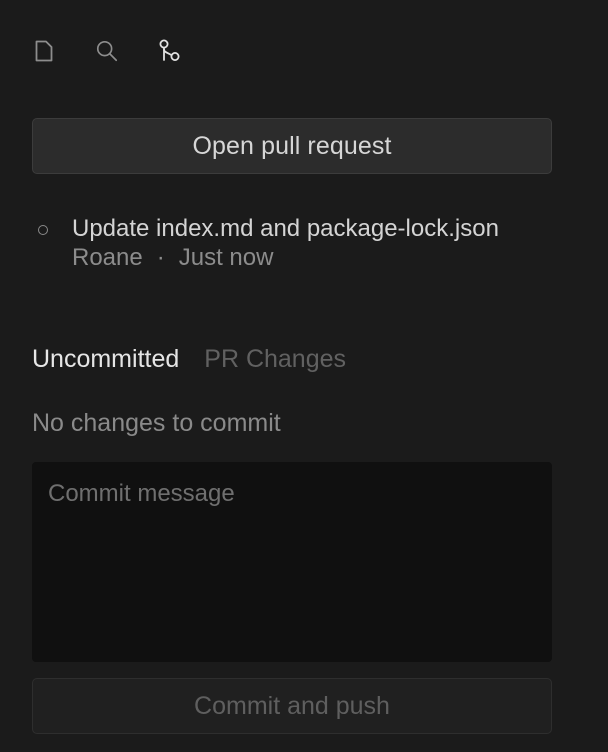  What do you see at coordinates (275, 359) in the screenshot?
I see `tab-pr-changes: PR Changes` at bounding box center [275, 359].